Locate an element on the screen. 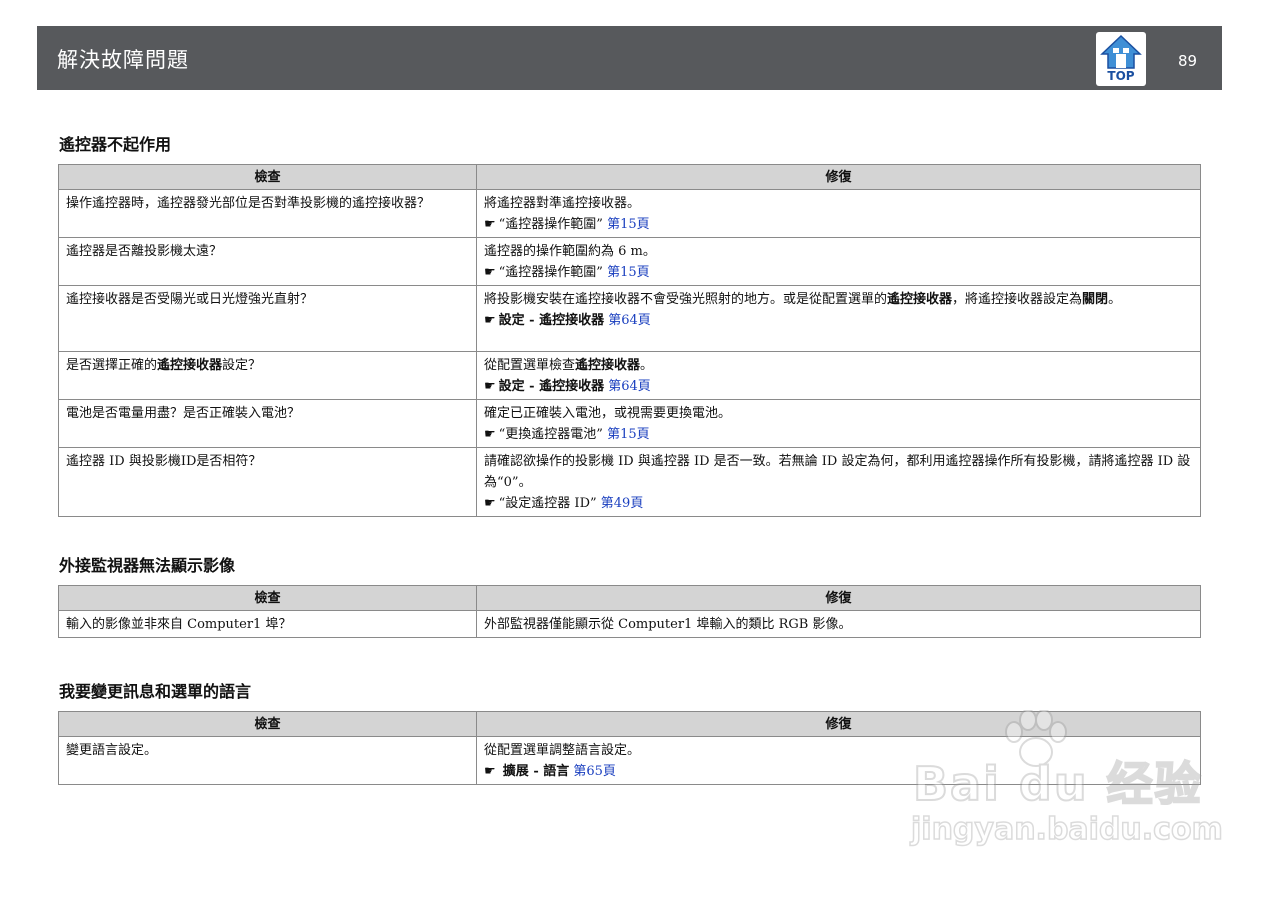 Image resolution: width=1280 pixels, height=905 pixels. fix-cell: 從配置選單檢查遙控接收器。 ☛ 設定 - 遙控接收器 第64頁 is located at coordinates (838, 375).